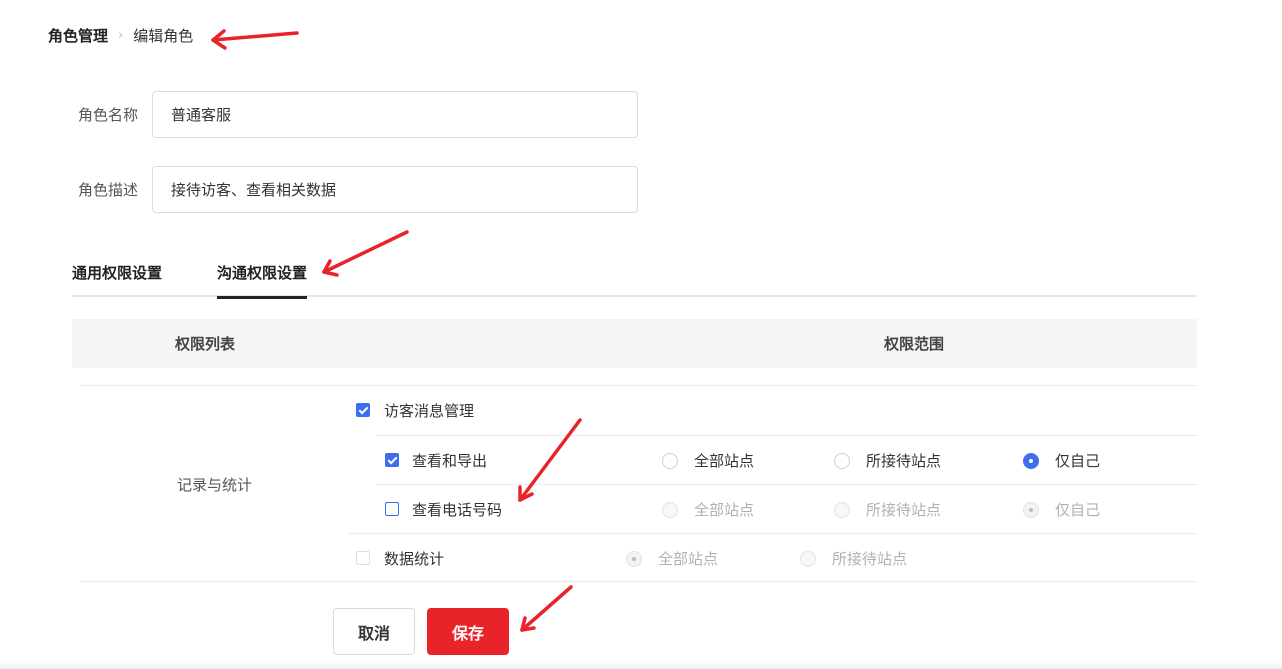  I want to click on tab-communication-permissions: 沟通权限设置, so click(262, 280).